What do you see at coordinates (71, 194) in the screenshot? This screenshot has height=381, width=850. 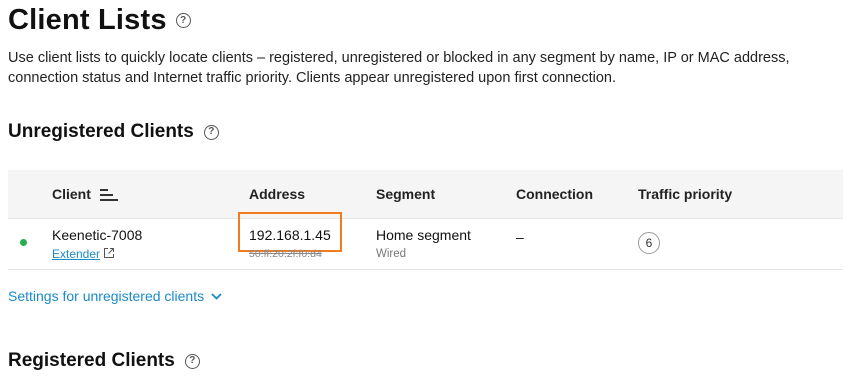 I see `column-header-client: Client` at bounding box center [71, 194].